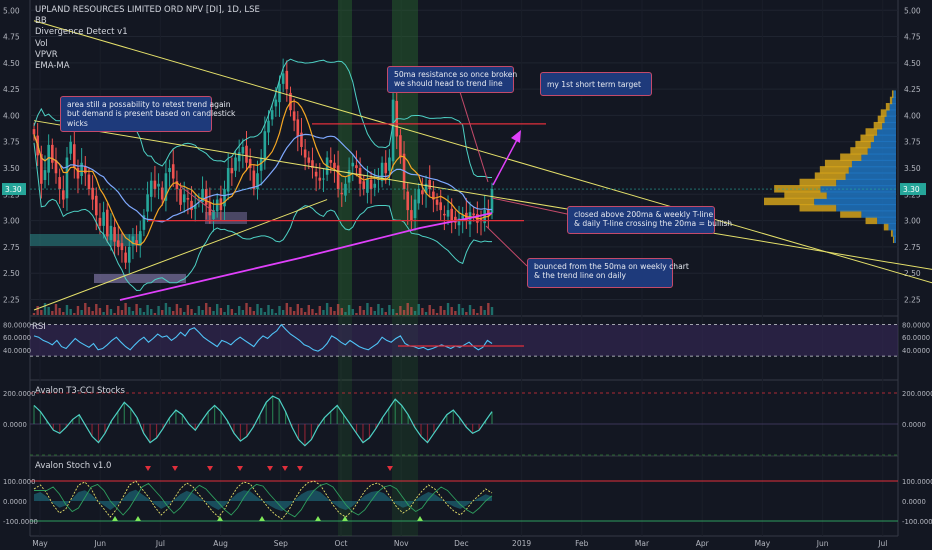  Describe the element at coordinates (11, 221) in the screenshot. I see `price-tick-left: 3.00` at that location.